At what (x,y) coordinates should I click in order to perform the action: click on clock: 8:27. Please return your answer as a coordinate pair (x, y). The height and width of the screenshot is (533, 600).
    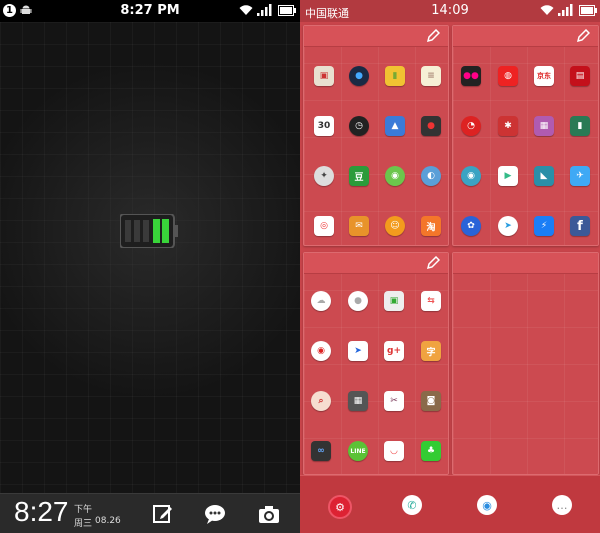
    Looking at the image, I should click on (41, 511).